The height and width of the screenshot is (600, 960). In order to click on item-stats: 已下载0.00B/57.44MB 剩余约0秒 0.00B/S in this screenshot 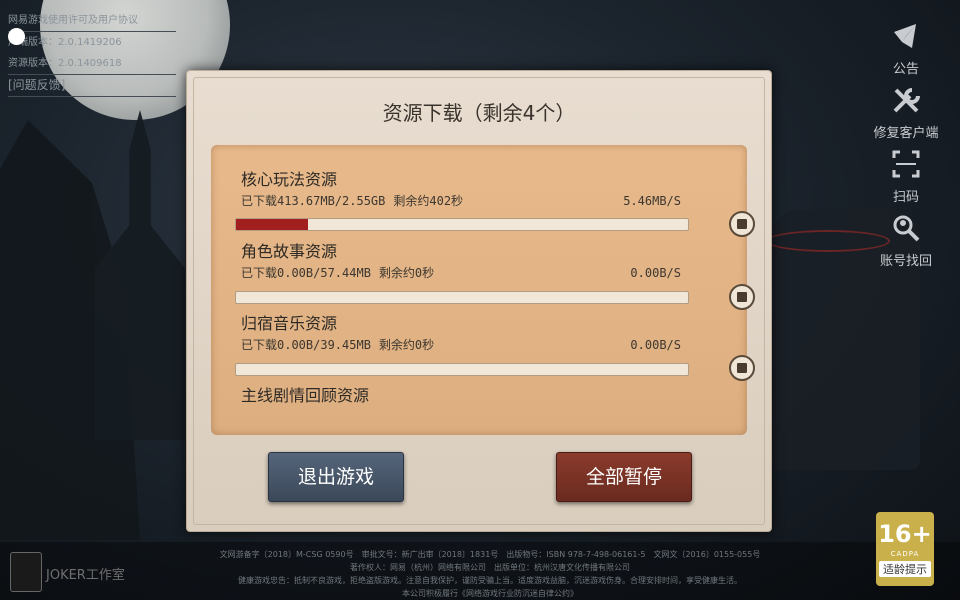, I will do `click(461, 273)`.